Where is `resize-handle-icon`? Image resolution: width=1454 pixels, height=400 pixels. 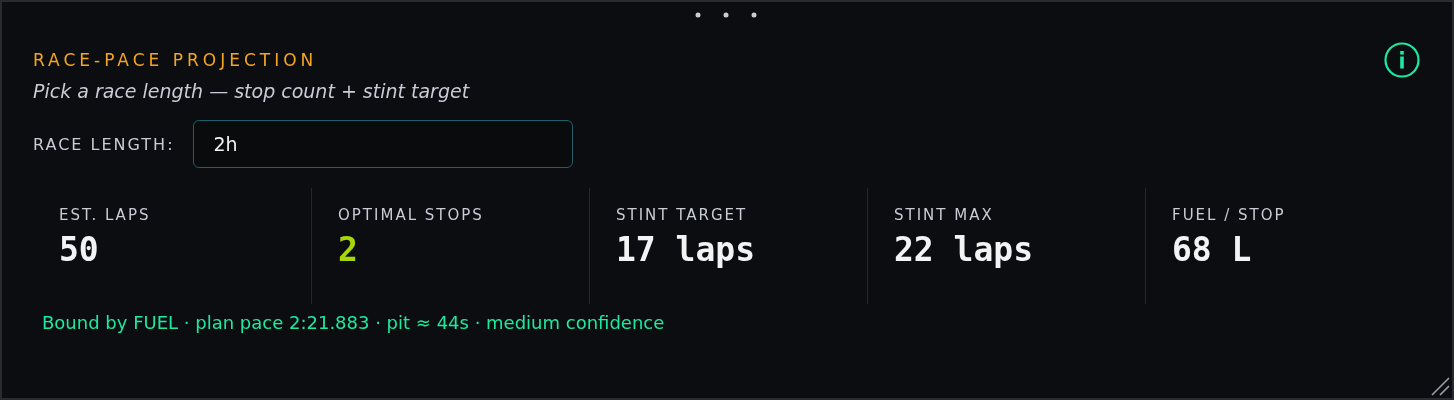
resize-handle-icon is located at coordinates (1440, 386).